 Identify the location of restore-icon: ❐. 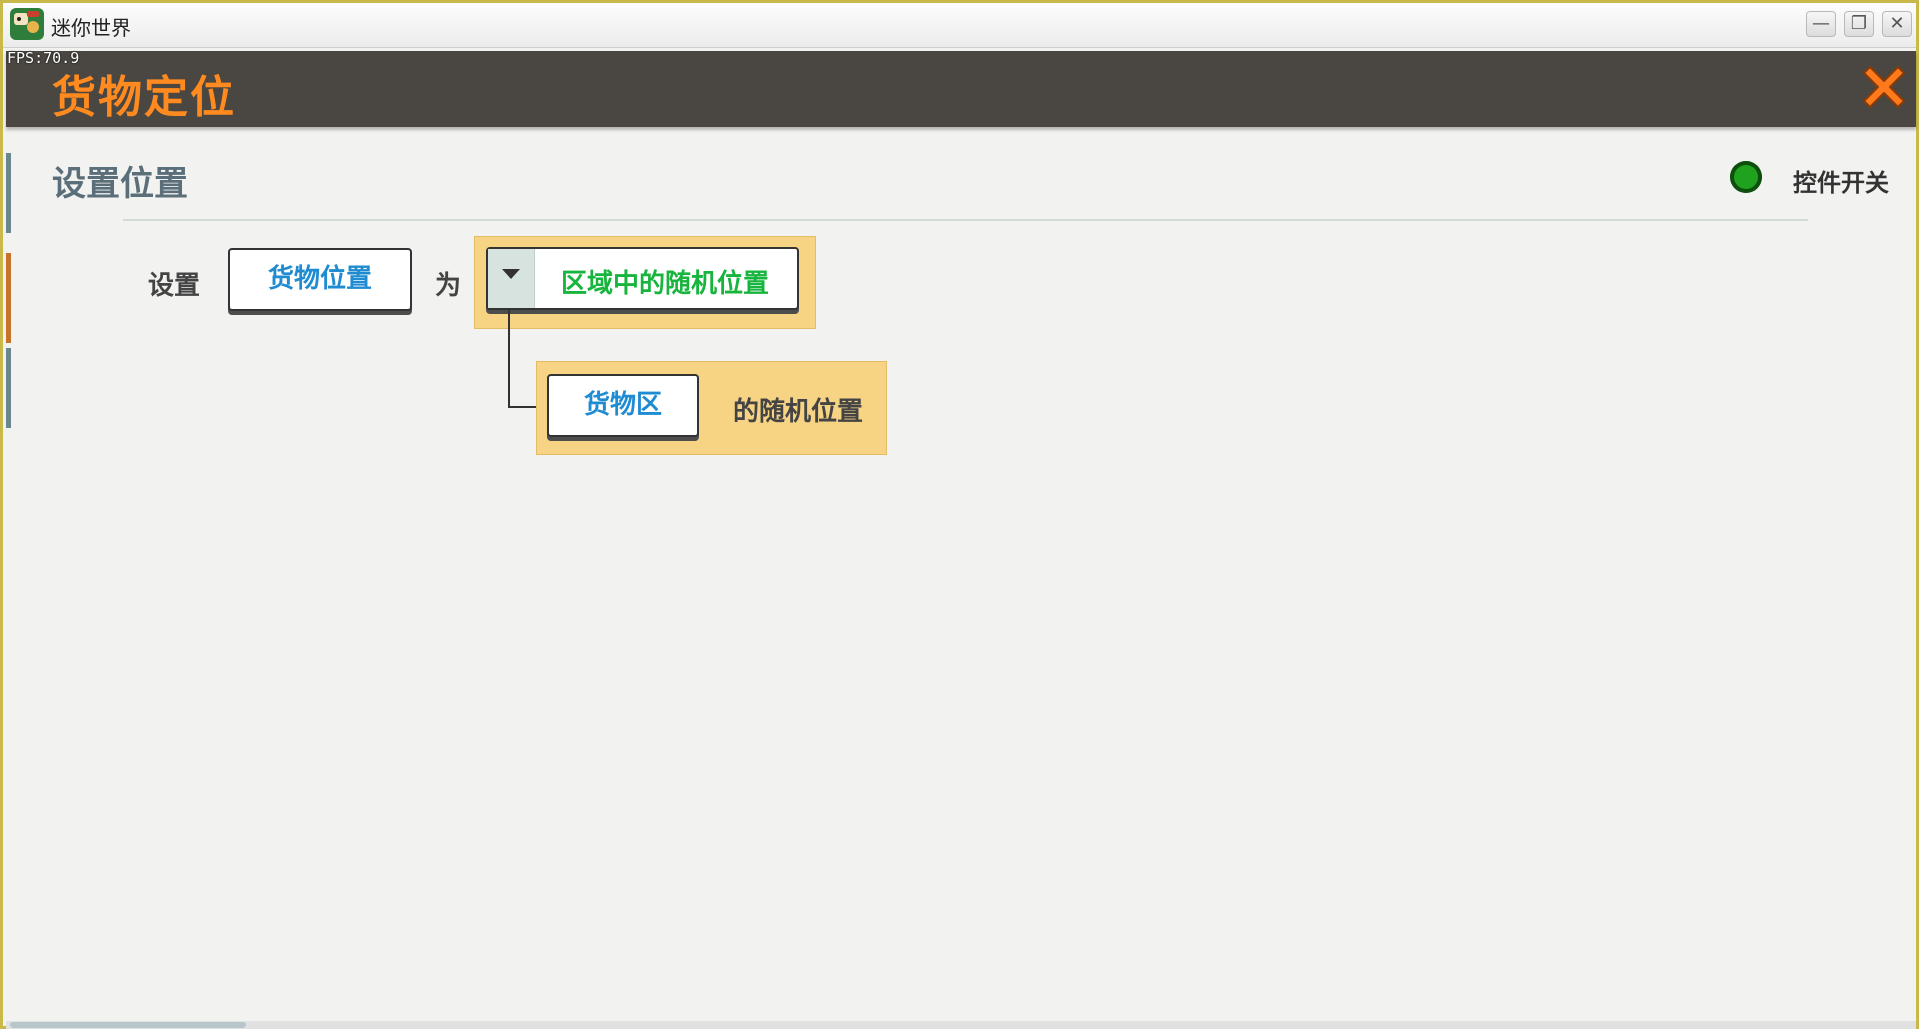
(1859, 23).